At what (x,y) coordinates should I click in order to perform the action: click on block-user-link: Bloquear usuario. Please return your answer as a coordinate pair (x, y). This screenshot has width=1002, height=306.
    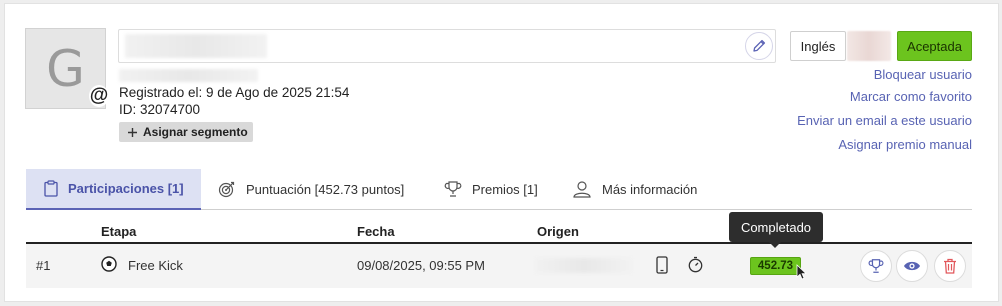
    Looking at the image, I should click on (923, 74).